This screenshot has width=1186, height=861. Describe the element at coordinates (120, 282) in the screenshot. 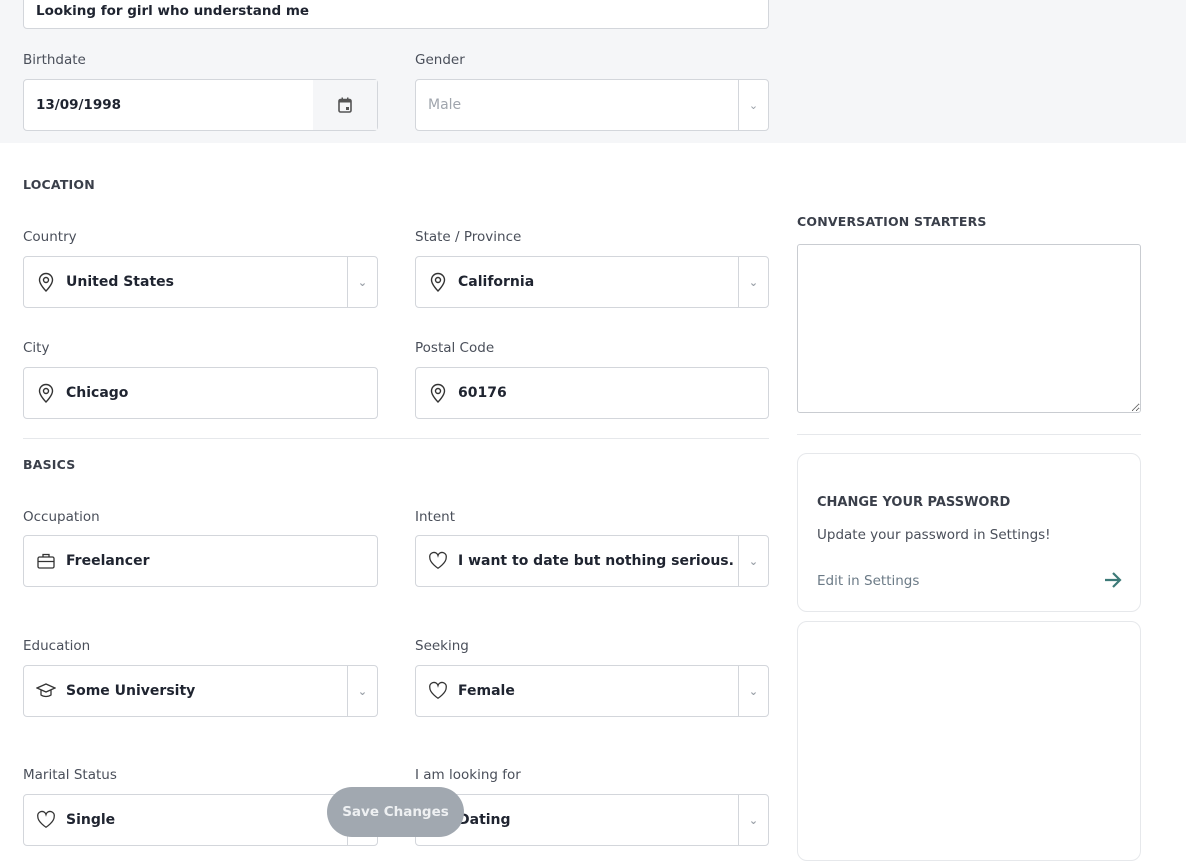

I see `country-value: United States` at that location.